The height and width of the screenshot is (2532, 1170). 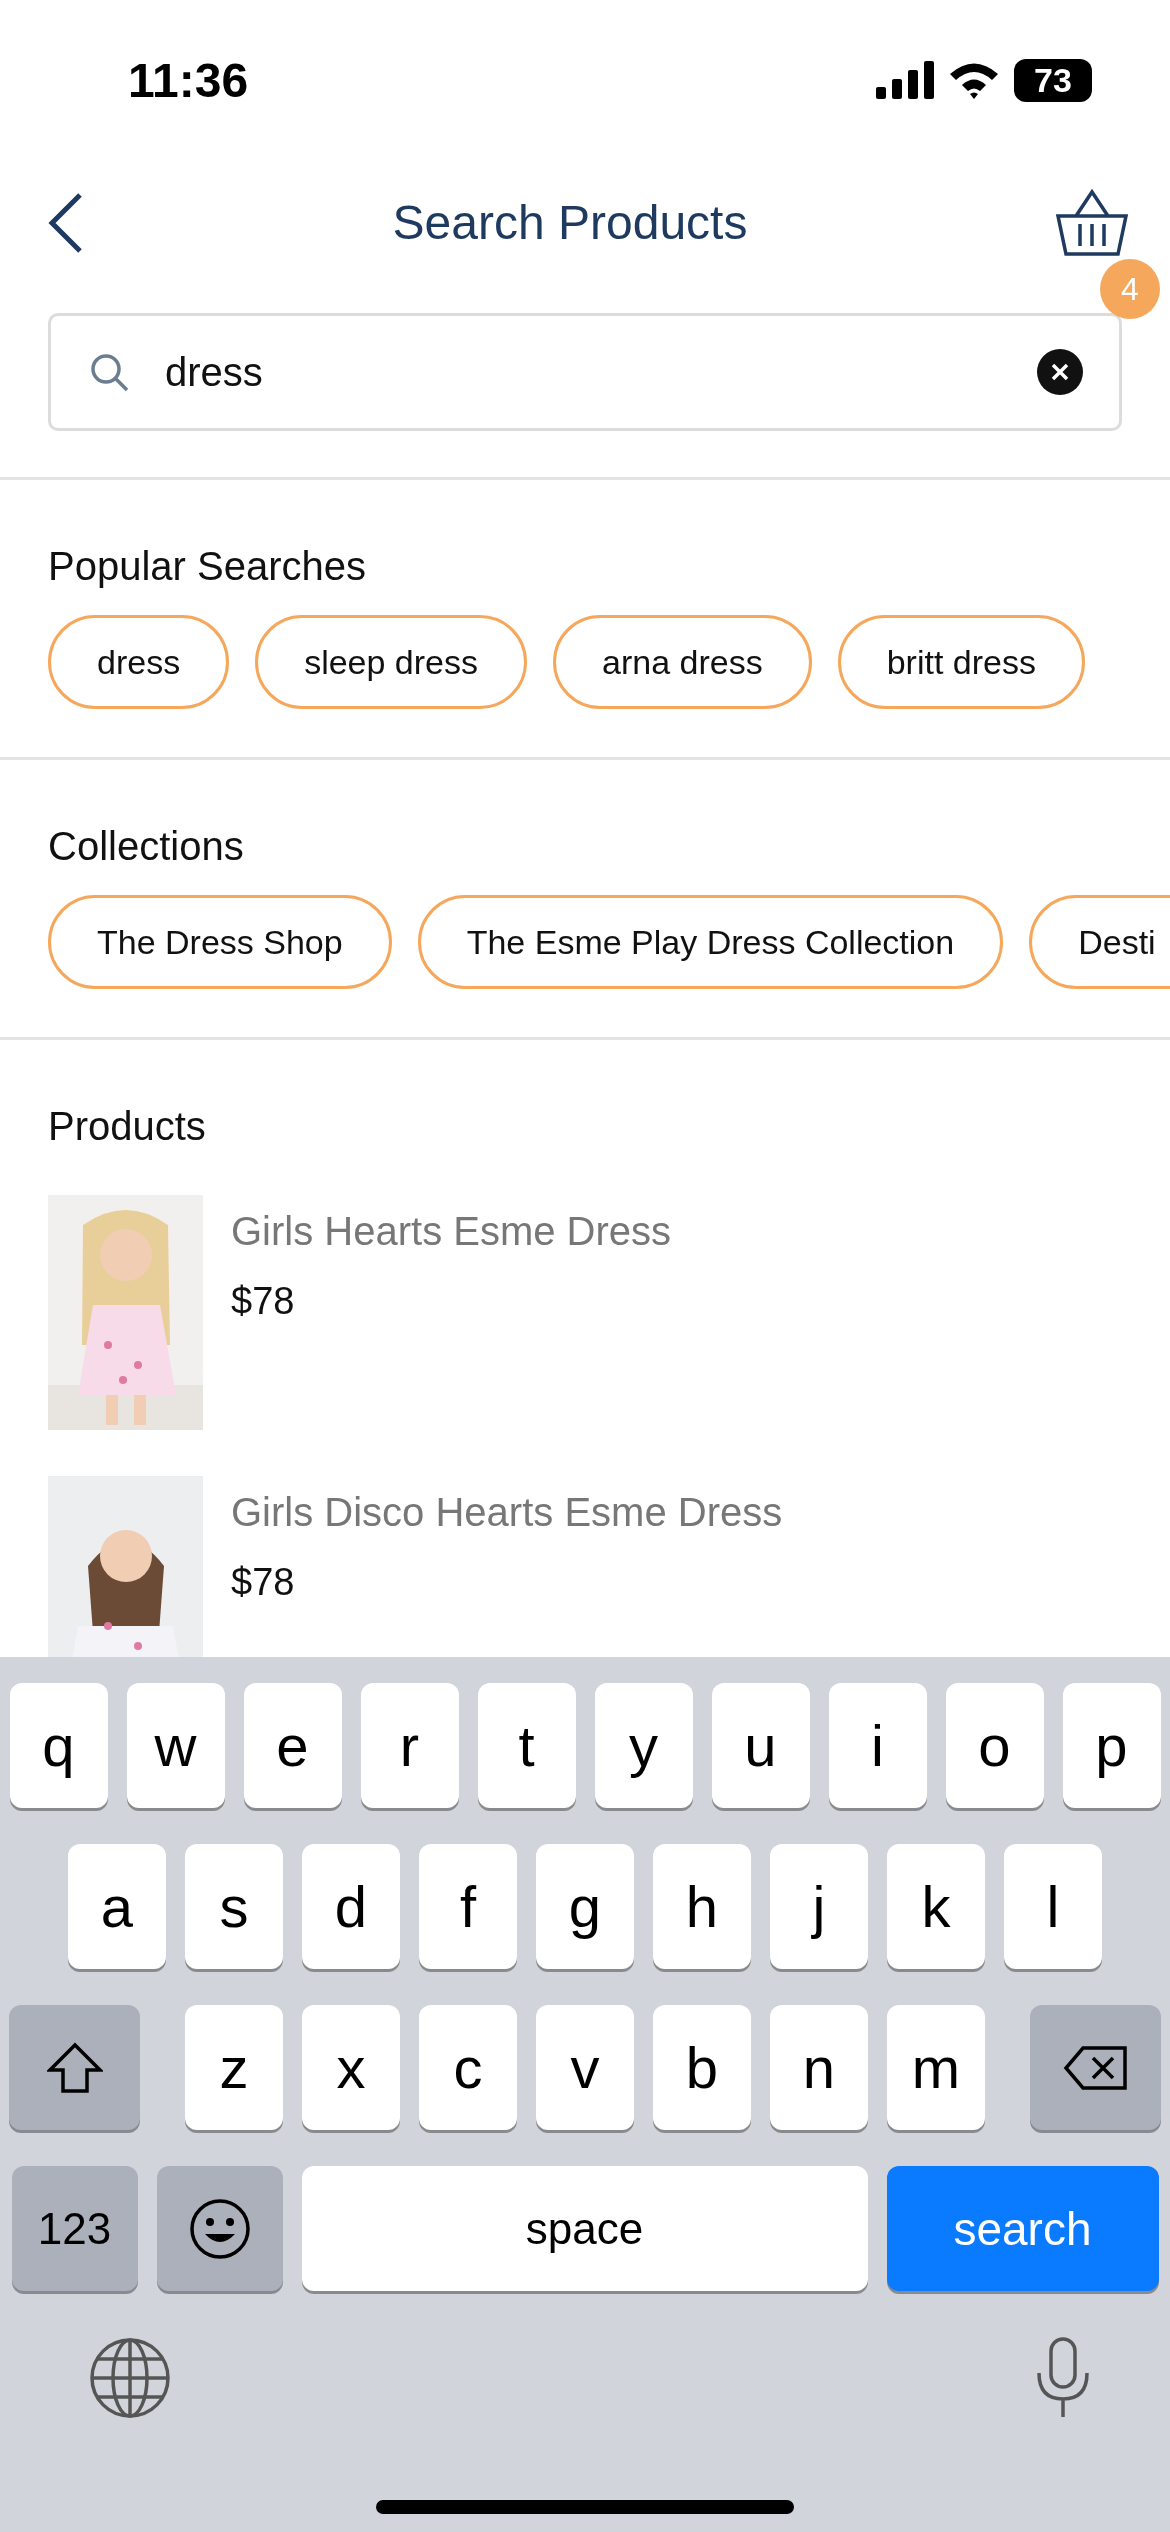 What do you see at coordinates (877, 1745) in the screenshot?
I see `letter-key: i` at bounding box center [877, 1745].